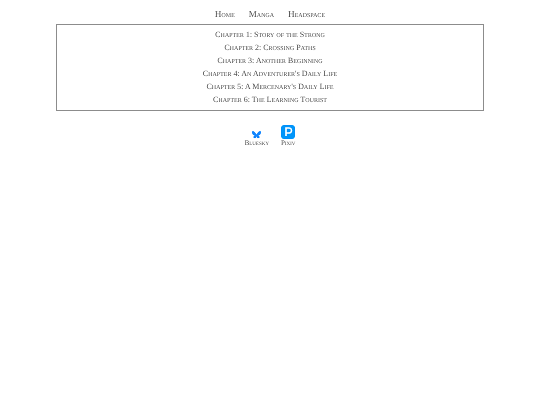  What do you see at coordinates (224, 16) in the screenshot?
I see `nav-link: Home` at bounding box center [224, 16].